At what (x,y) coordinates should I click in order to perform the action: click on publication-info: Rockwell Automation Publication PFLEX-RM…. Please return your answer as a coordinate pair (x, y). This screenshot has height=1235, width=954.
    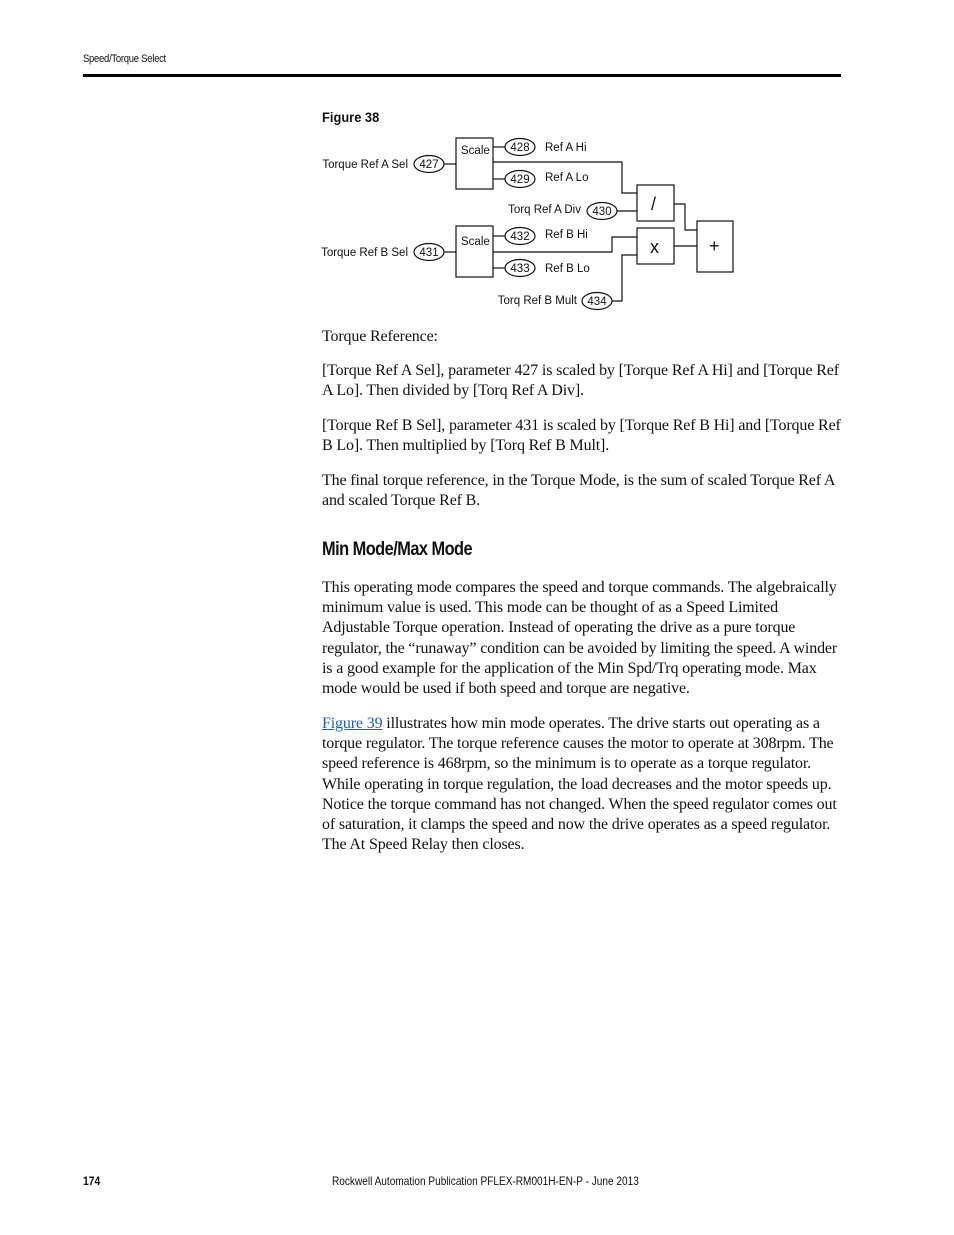
    Looking at the image, I should click on (485, 1181).